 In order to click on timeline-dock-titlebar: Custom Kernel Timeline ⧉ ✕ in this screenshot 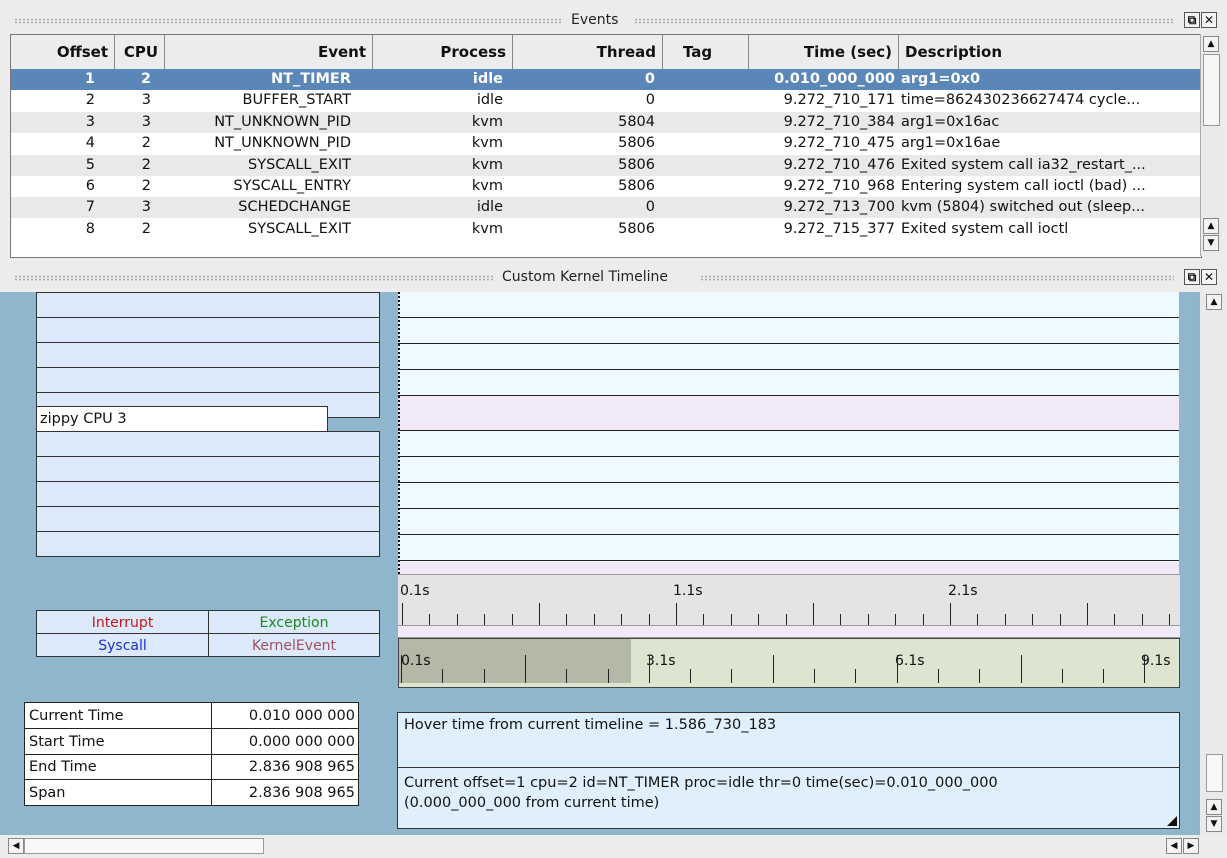, I will do `click(613, 278)`.